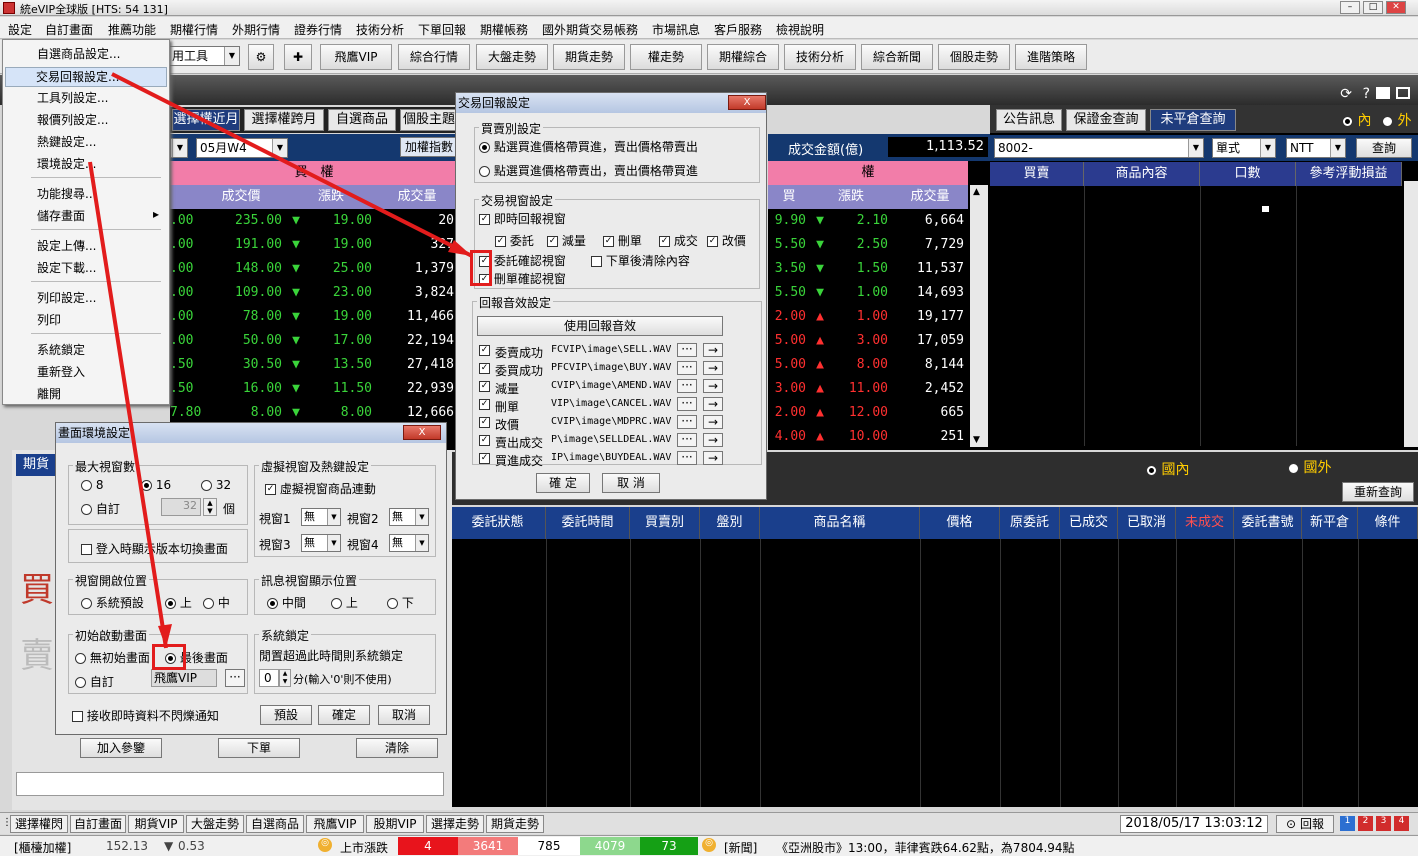 This screenshot has height=856, width=1418. Describe the element at coordinates (455, 824) in the screenshot. I see `status-button: 選擇走勢` at that location.